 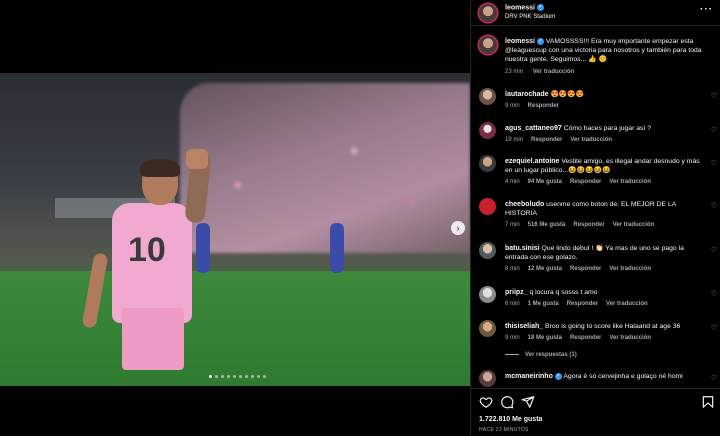 What do you see at coordinates (706, 9) in the screenshot?
I see `more-icon: ···` at bounding box center [706, 9].